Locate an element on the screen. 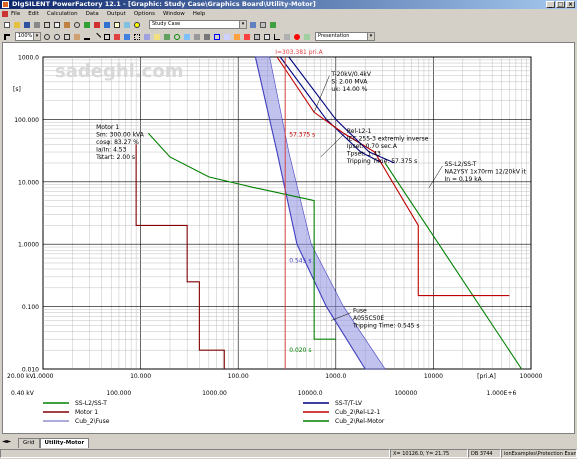 The width and height of the screenshot is (577, 459). menu-data: Data is located at coordinates (92, 14).